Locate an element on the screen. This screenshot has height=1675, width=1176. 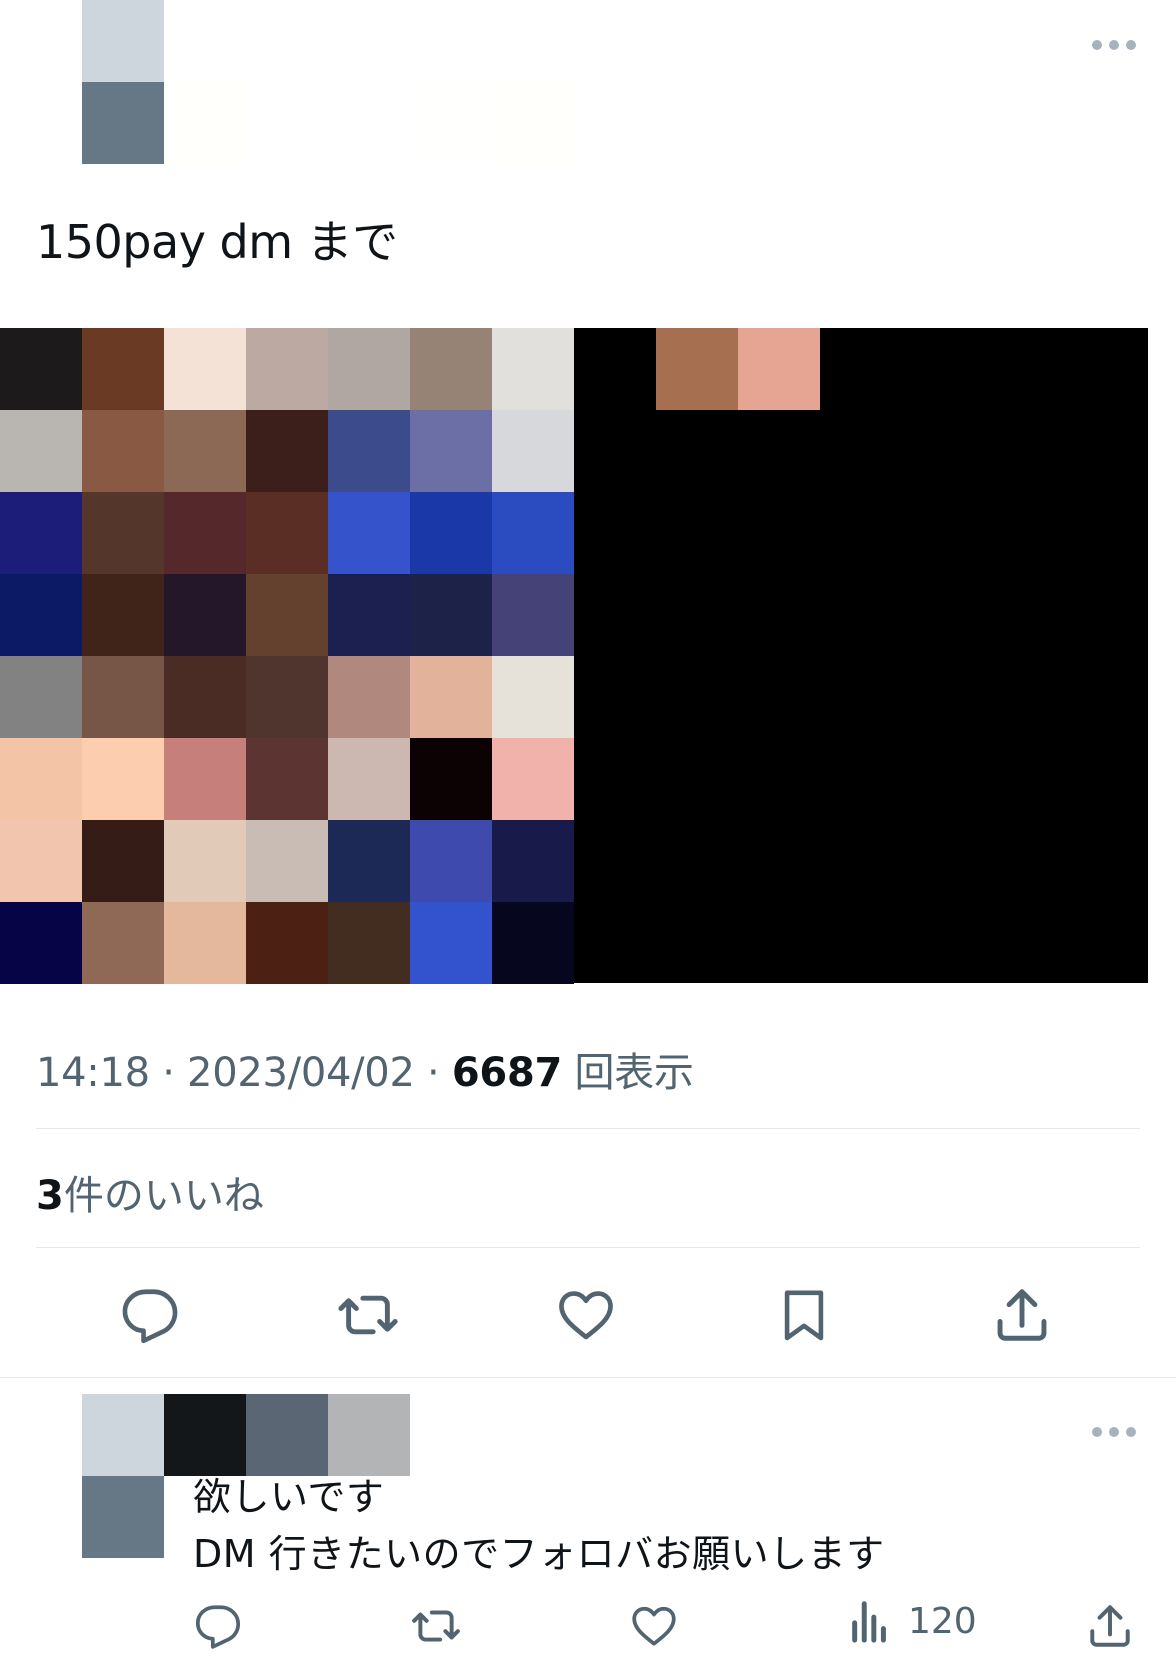
likes-summary: 3件のいいね is located at coordinates (150, 1192).